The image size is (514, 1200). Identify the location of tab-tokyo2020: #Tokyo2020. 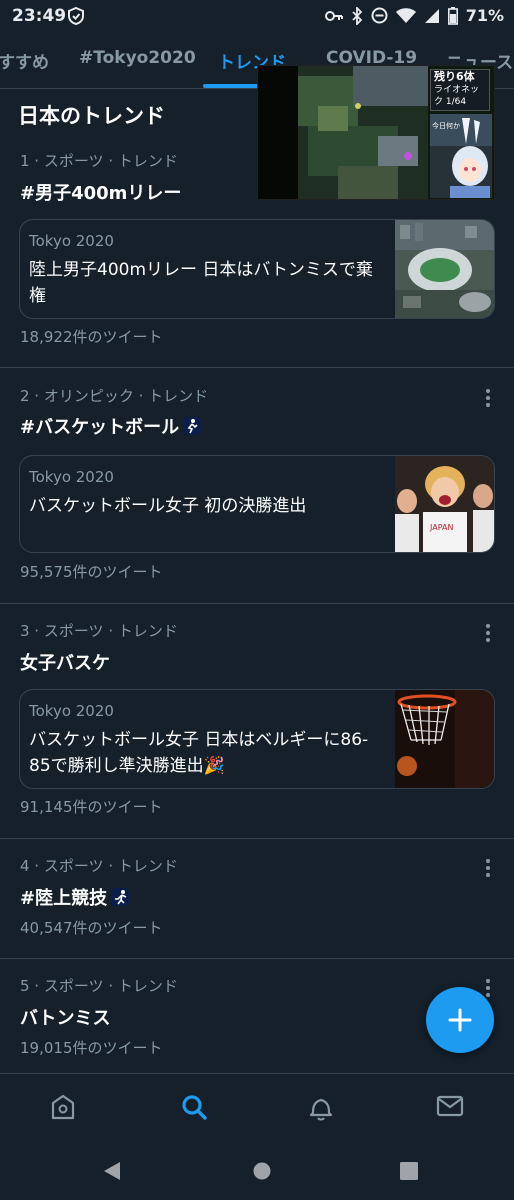
(137, 58).